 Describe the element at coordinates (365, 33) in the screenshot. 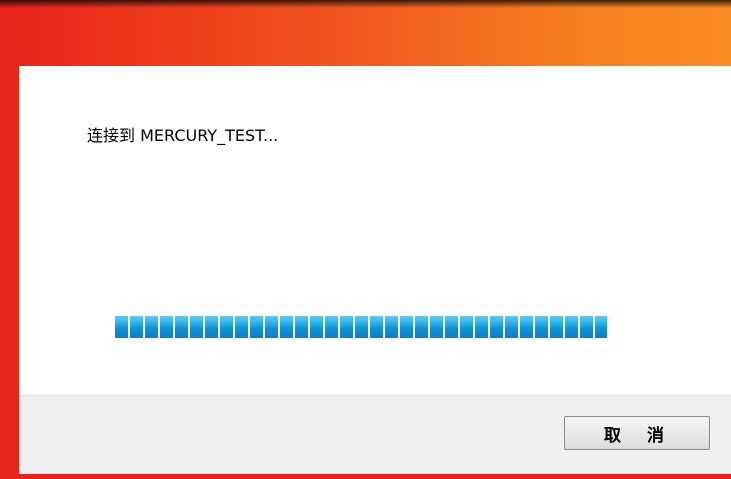

I see `title-bar` at that location.